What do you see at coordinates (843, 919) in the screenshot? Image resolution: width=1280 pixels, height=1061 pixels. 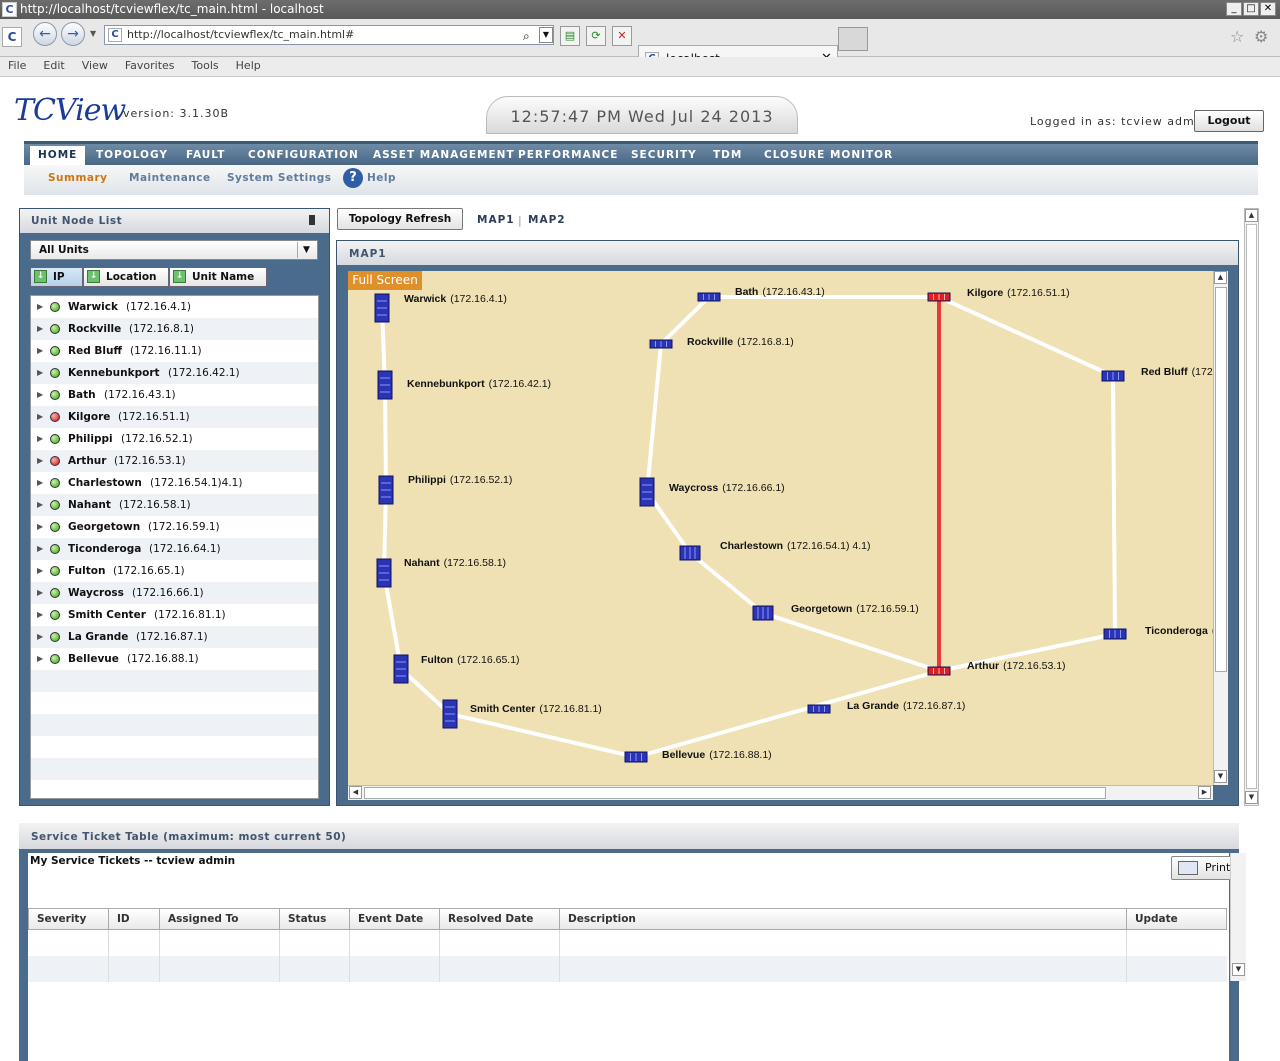 I see `col-description: Description` at bounding box center [843, 919].